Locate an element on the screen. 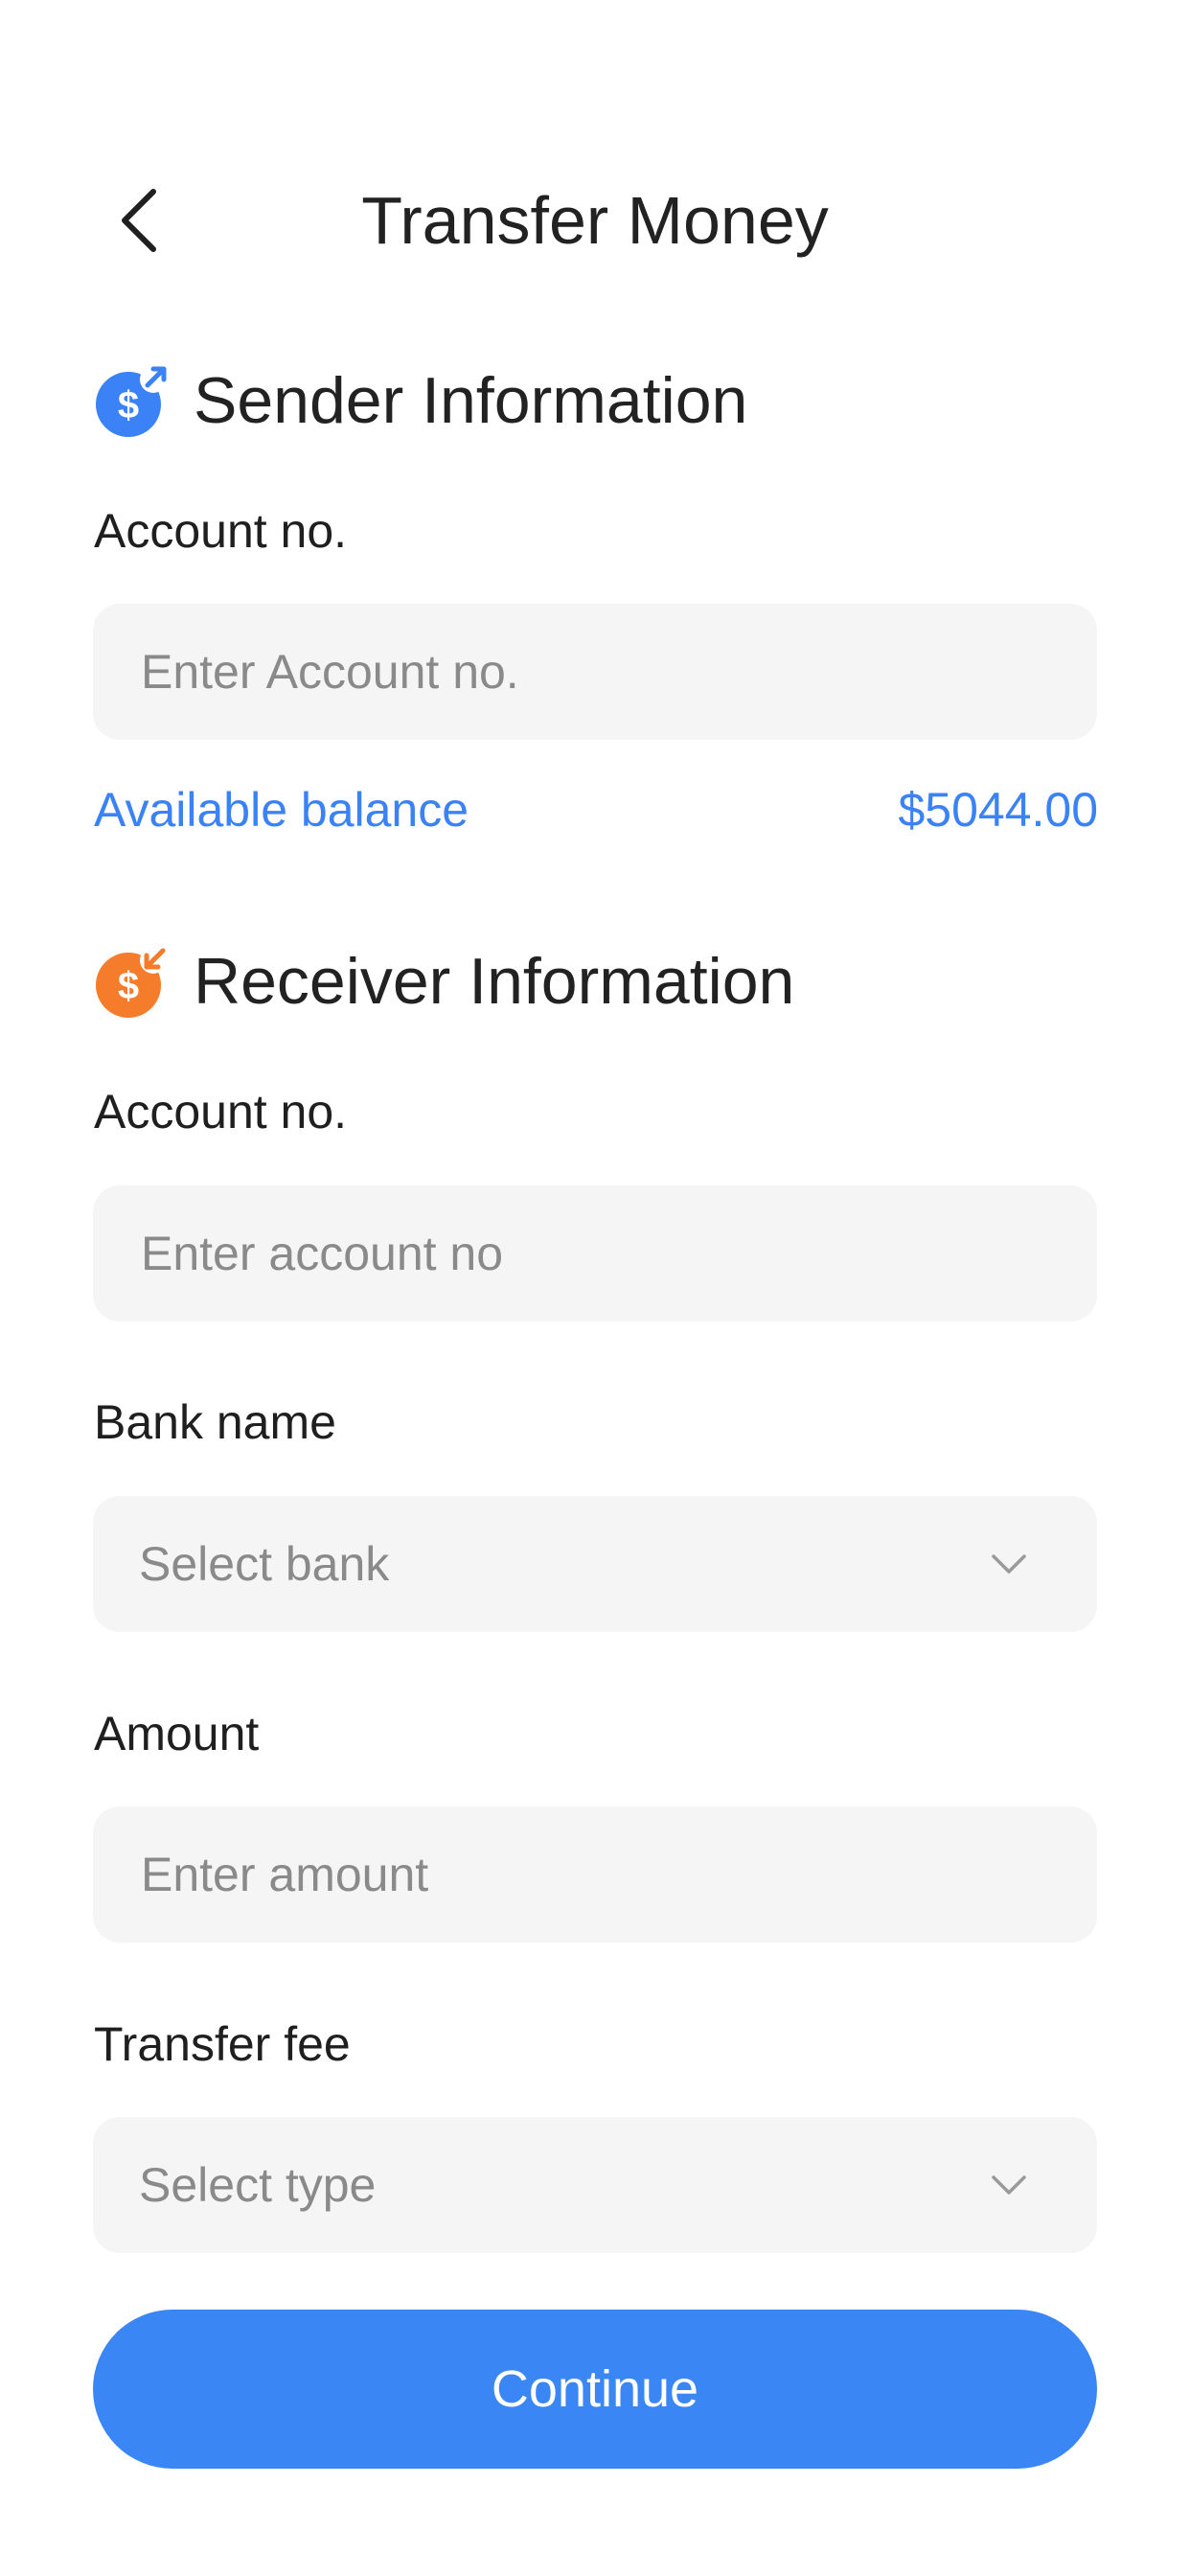 The width and height of the screenshot is (1190, 2576). transfer-fee-select-value: Select type is located at coordinates (258, 2185).